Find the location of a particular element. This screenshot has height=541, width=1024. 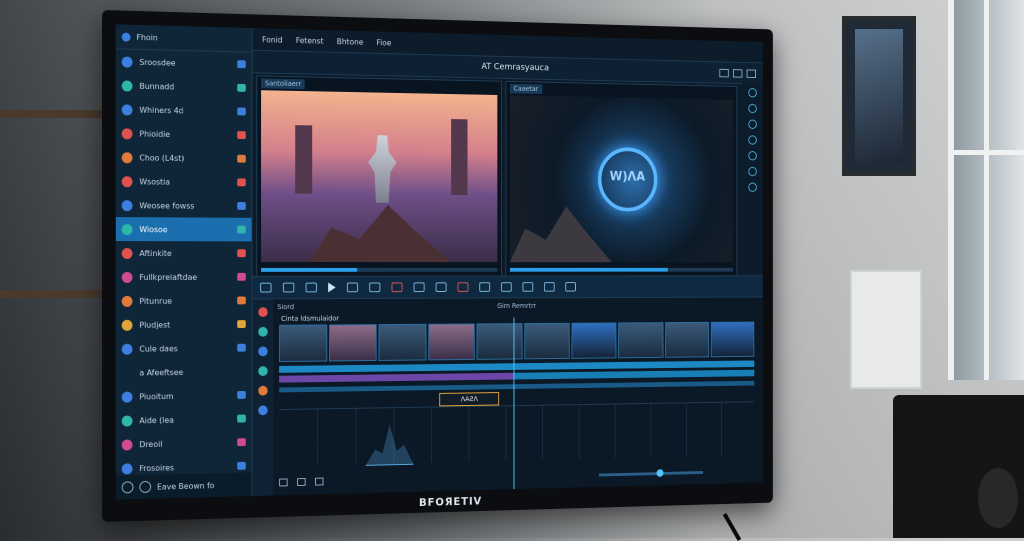

search-icon is located at coordinates (145, 487).